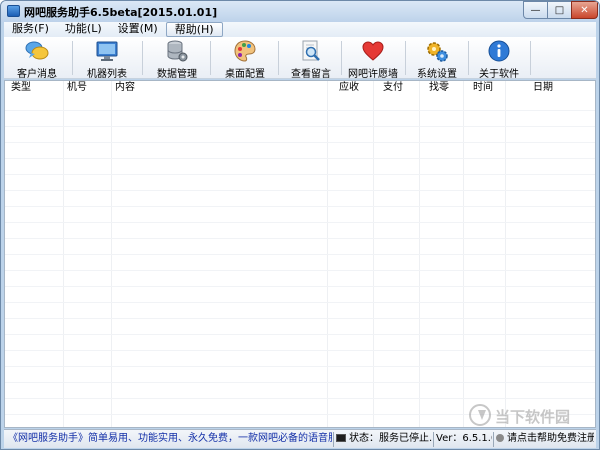  What do you see at coordinates (83, 29) in the screenshot?
I see `menu-function: 功能(L)` at bounding box center [83, 29].